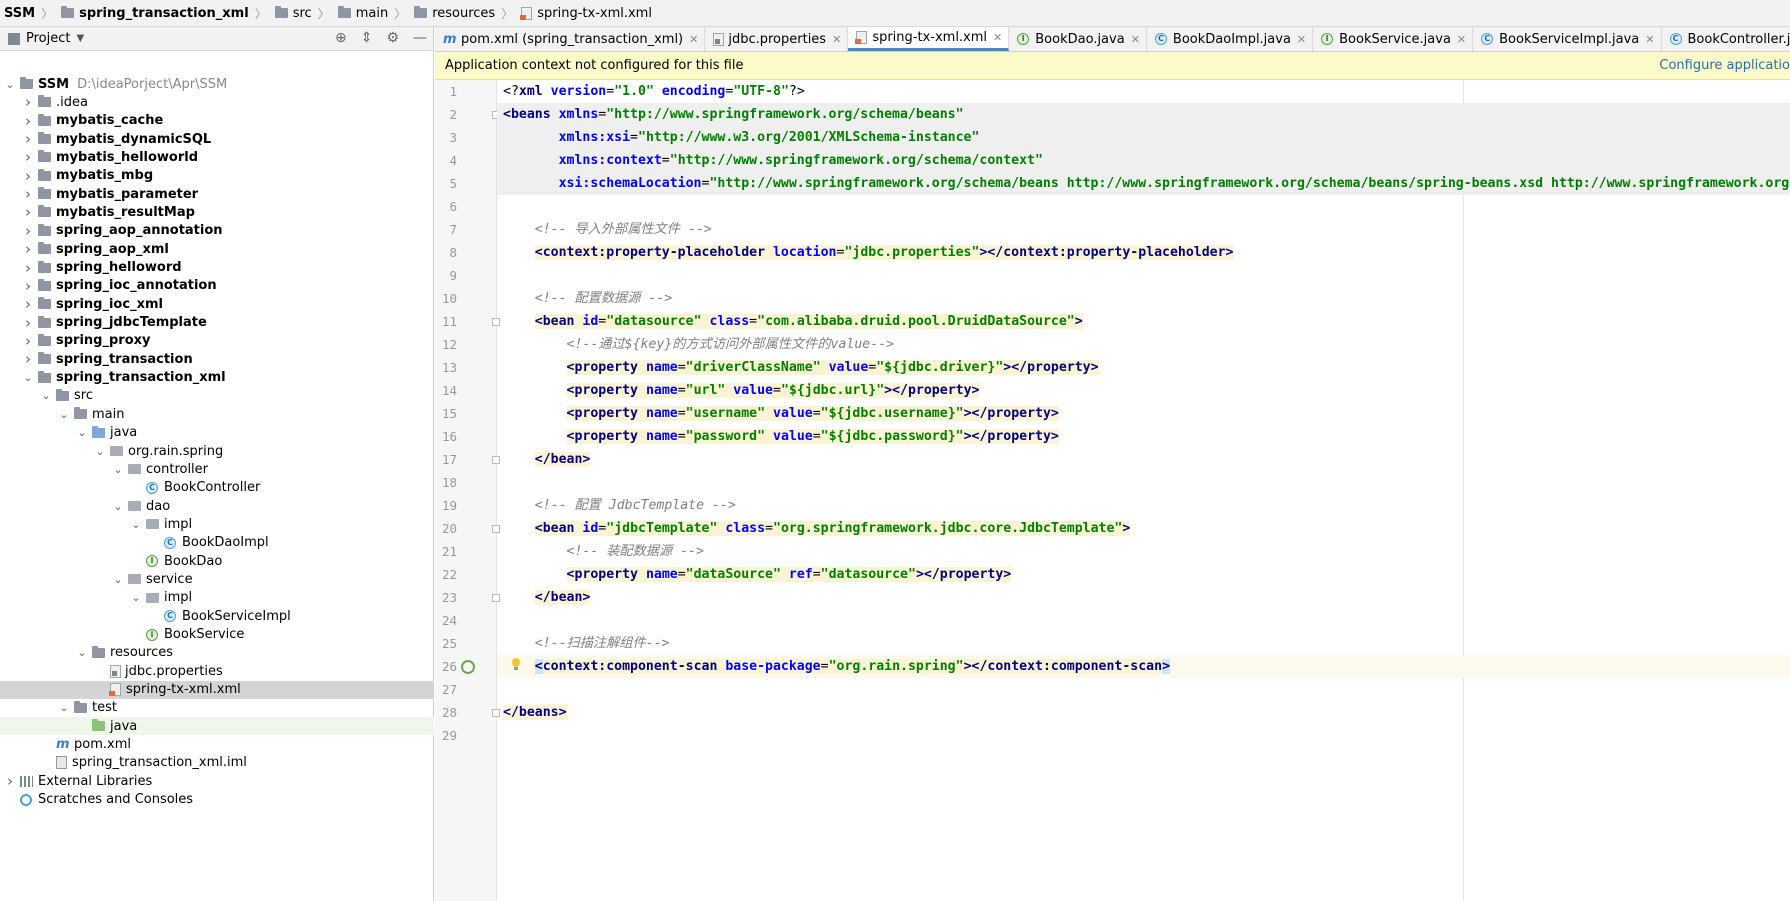 The height and width of the screenshot is (901, 1790). What do you see at coordinates (217, 212) in the screenshot?
I see `tree-item: › mybatis_resultMap` at bounding box center [217, 212].